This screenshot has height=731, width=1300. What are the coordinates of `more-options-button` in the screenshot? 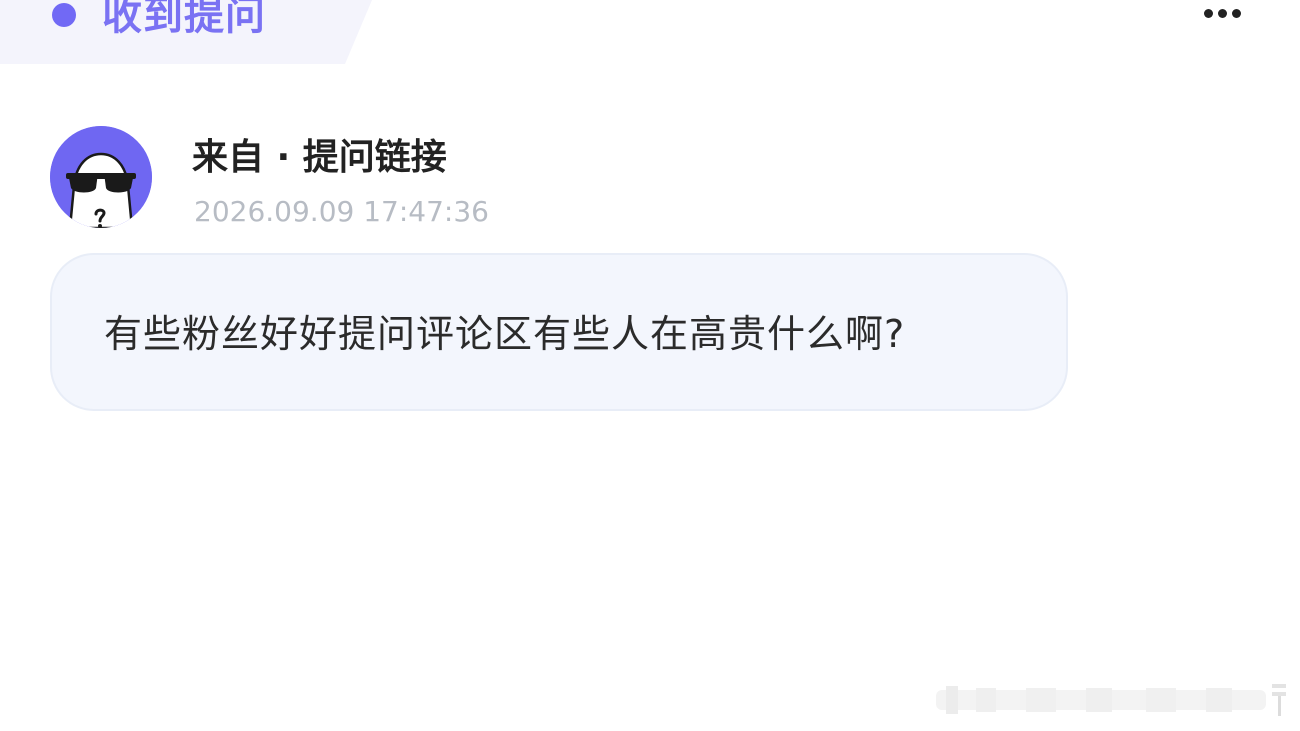 It's located at (1222, 13).